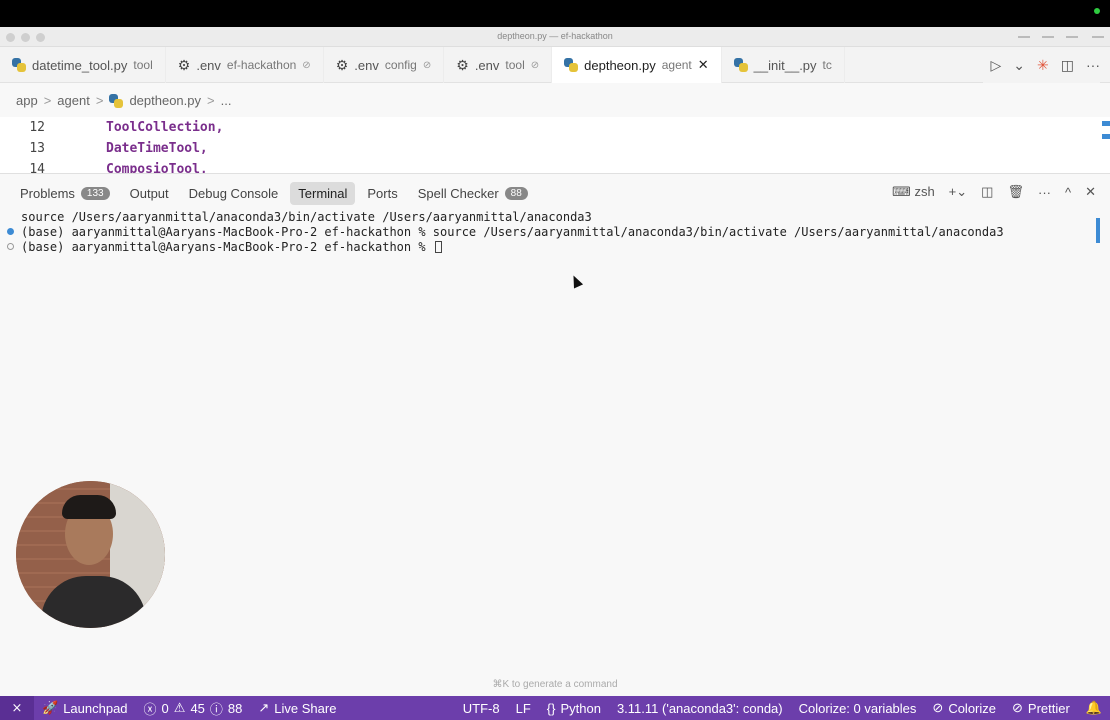 This screenshot has height=720, width=1110. I want to click on tab-datetime-tool: datetime_tool.py tool, so click(83, 65).